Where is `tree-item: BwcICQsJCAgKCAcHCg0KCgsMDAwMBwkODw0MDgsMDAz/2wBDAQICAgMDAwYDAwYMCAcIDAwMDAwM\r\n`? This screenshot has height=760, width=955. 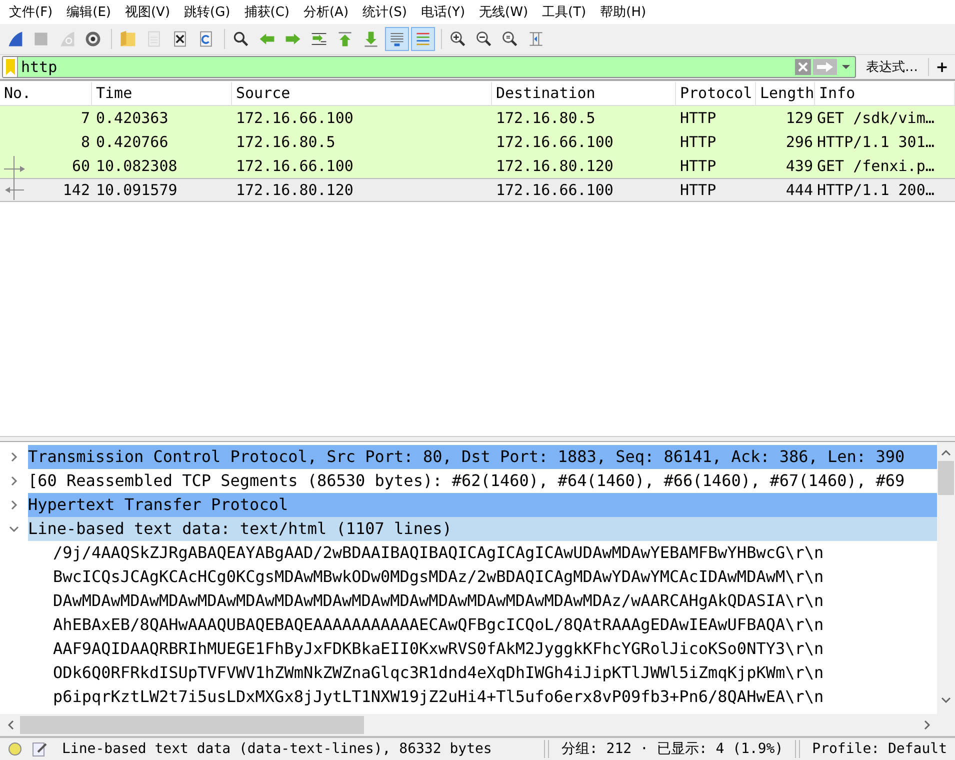 tree-item: BwcICQsJCAgKCAcHCg0KCgsMDAwMBwkODw0MDgsMDAz/2wBDAQICAgMDAwYDAwYMCAcIDAwMDAwM\r\n is located at coordinates (468, 577).